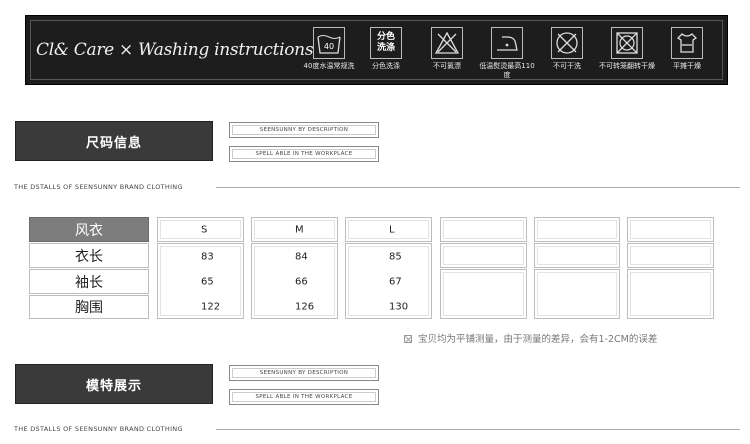 Image resolution: width=750 pixels, height=444 pixels. What do you see at coordinates (114, 384) in the screenshot?
I see `model-showcase-heading: 模特展示` at bounding box center [114, 384].